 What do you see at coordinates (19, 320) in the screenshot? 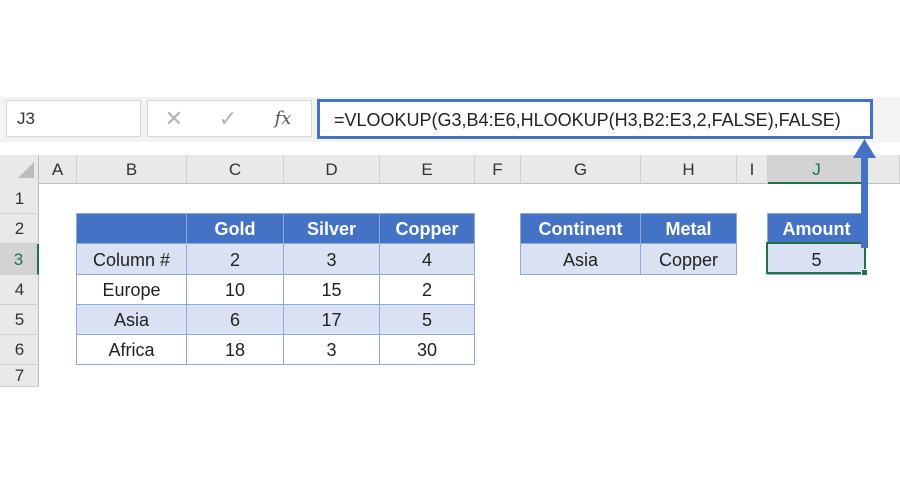
I see `row-header-5: 5` at bounding box center [19, 320].